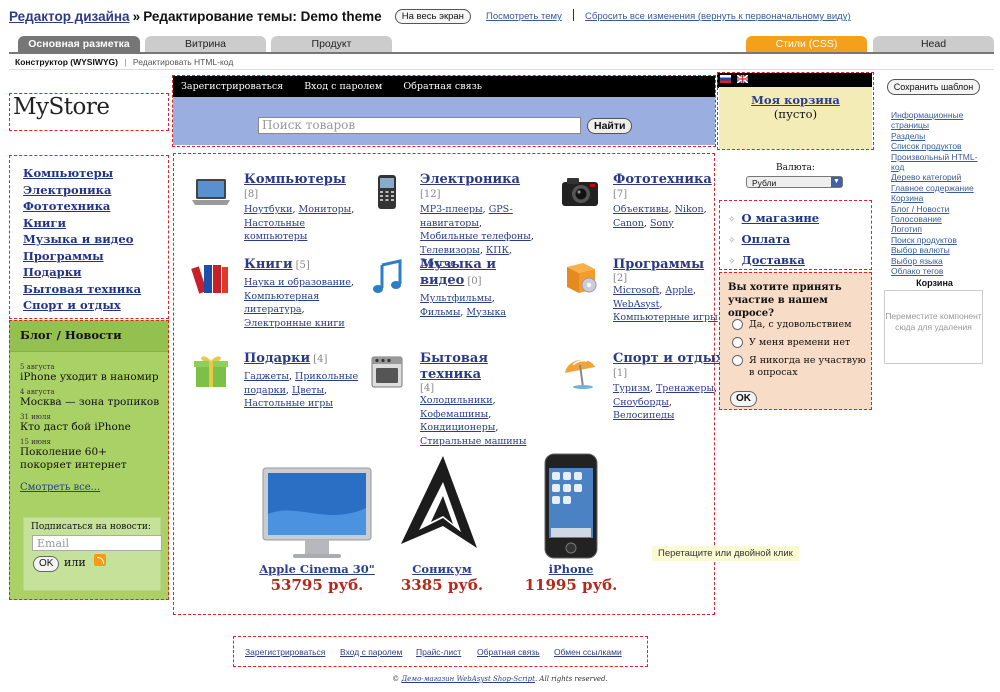 Image resolution: width=1000 pixels, height=692 pixels. I want to click on subtab-edit-html: Редактировать HTML-код, so click(183, 62).